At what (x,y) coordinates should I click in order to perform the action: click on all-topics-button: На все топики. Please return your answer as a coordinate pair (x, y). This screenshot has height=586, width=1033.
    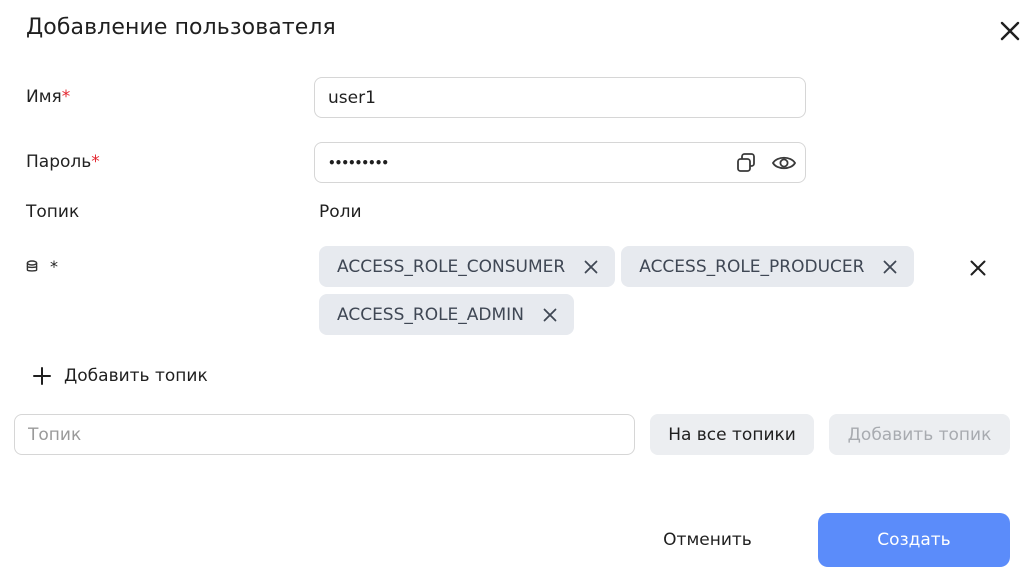
    Looking at the image, I should click on (732, 434).